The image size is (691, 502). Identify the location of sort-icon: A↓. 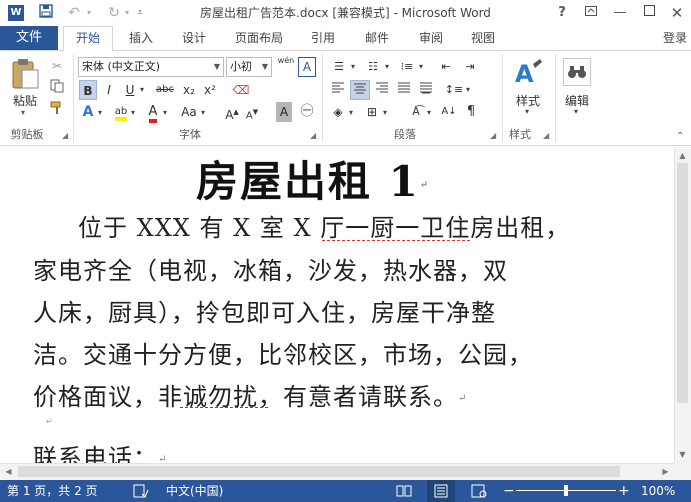
(449, 112).